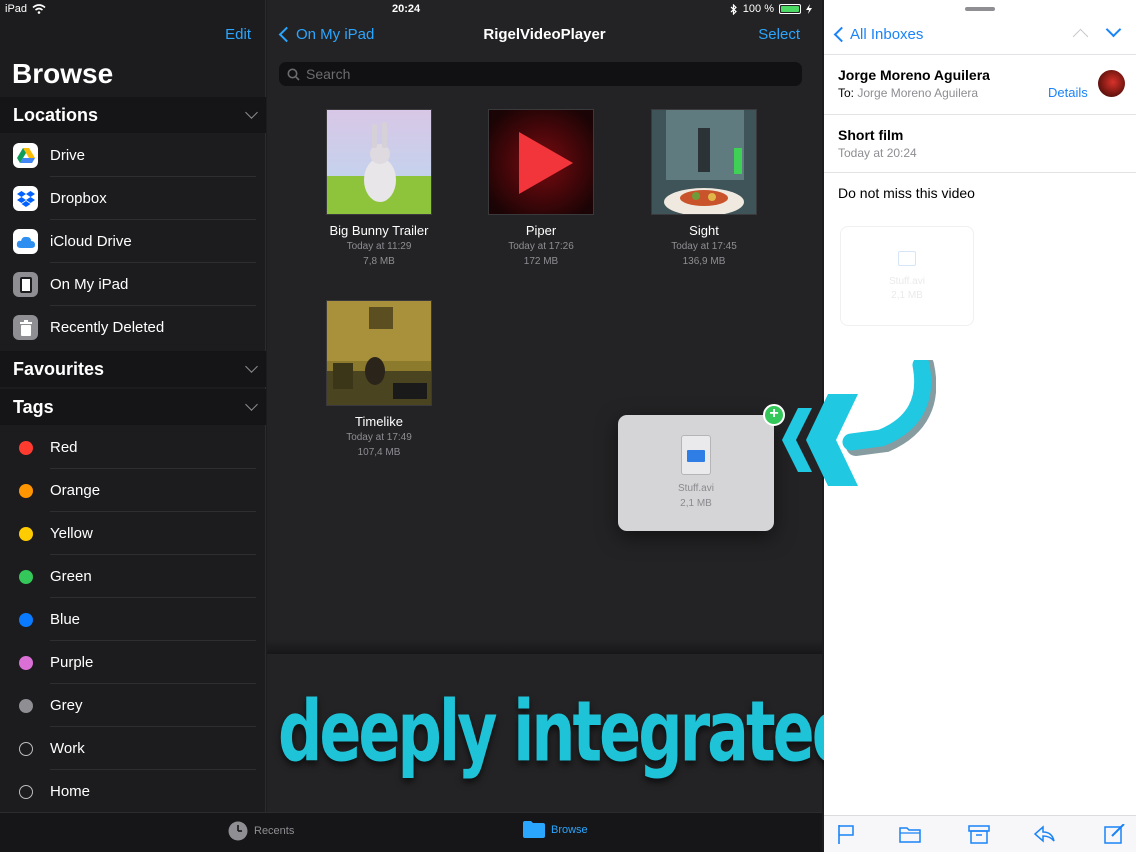  I want to click on tab-bar: Recents Browse, so click(411, 832).